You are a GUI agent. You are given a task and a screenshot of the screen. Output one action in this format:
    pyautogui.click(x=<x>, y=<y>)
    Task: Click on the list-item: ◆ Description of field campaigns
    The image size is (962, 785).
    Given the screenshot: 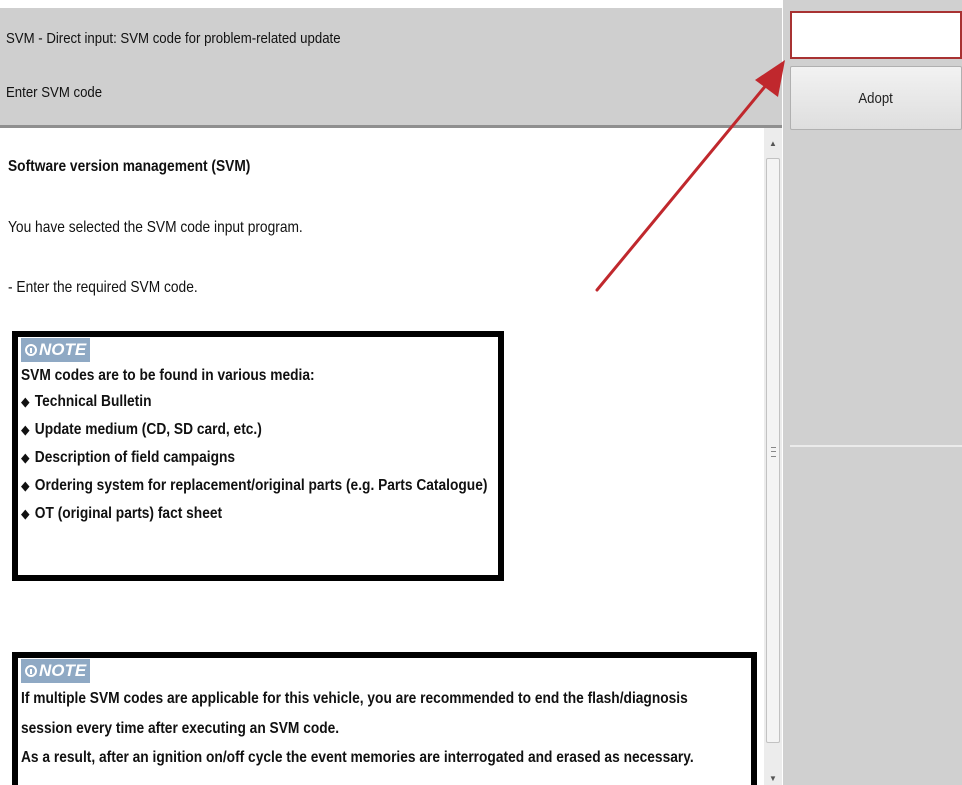 What is the action you would take?
    pyautogui.click(x=128, y=458)
    